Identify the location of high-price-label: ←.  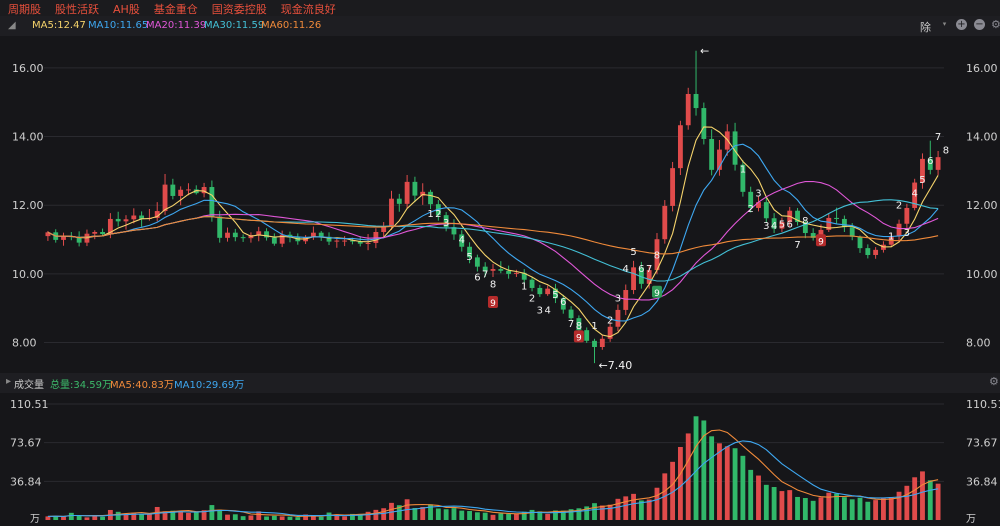
(704, 51).